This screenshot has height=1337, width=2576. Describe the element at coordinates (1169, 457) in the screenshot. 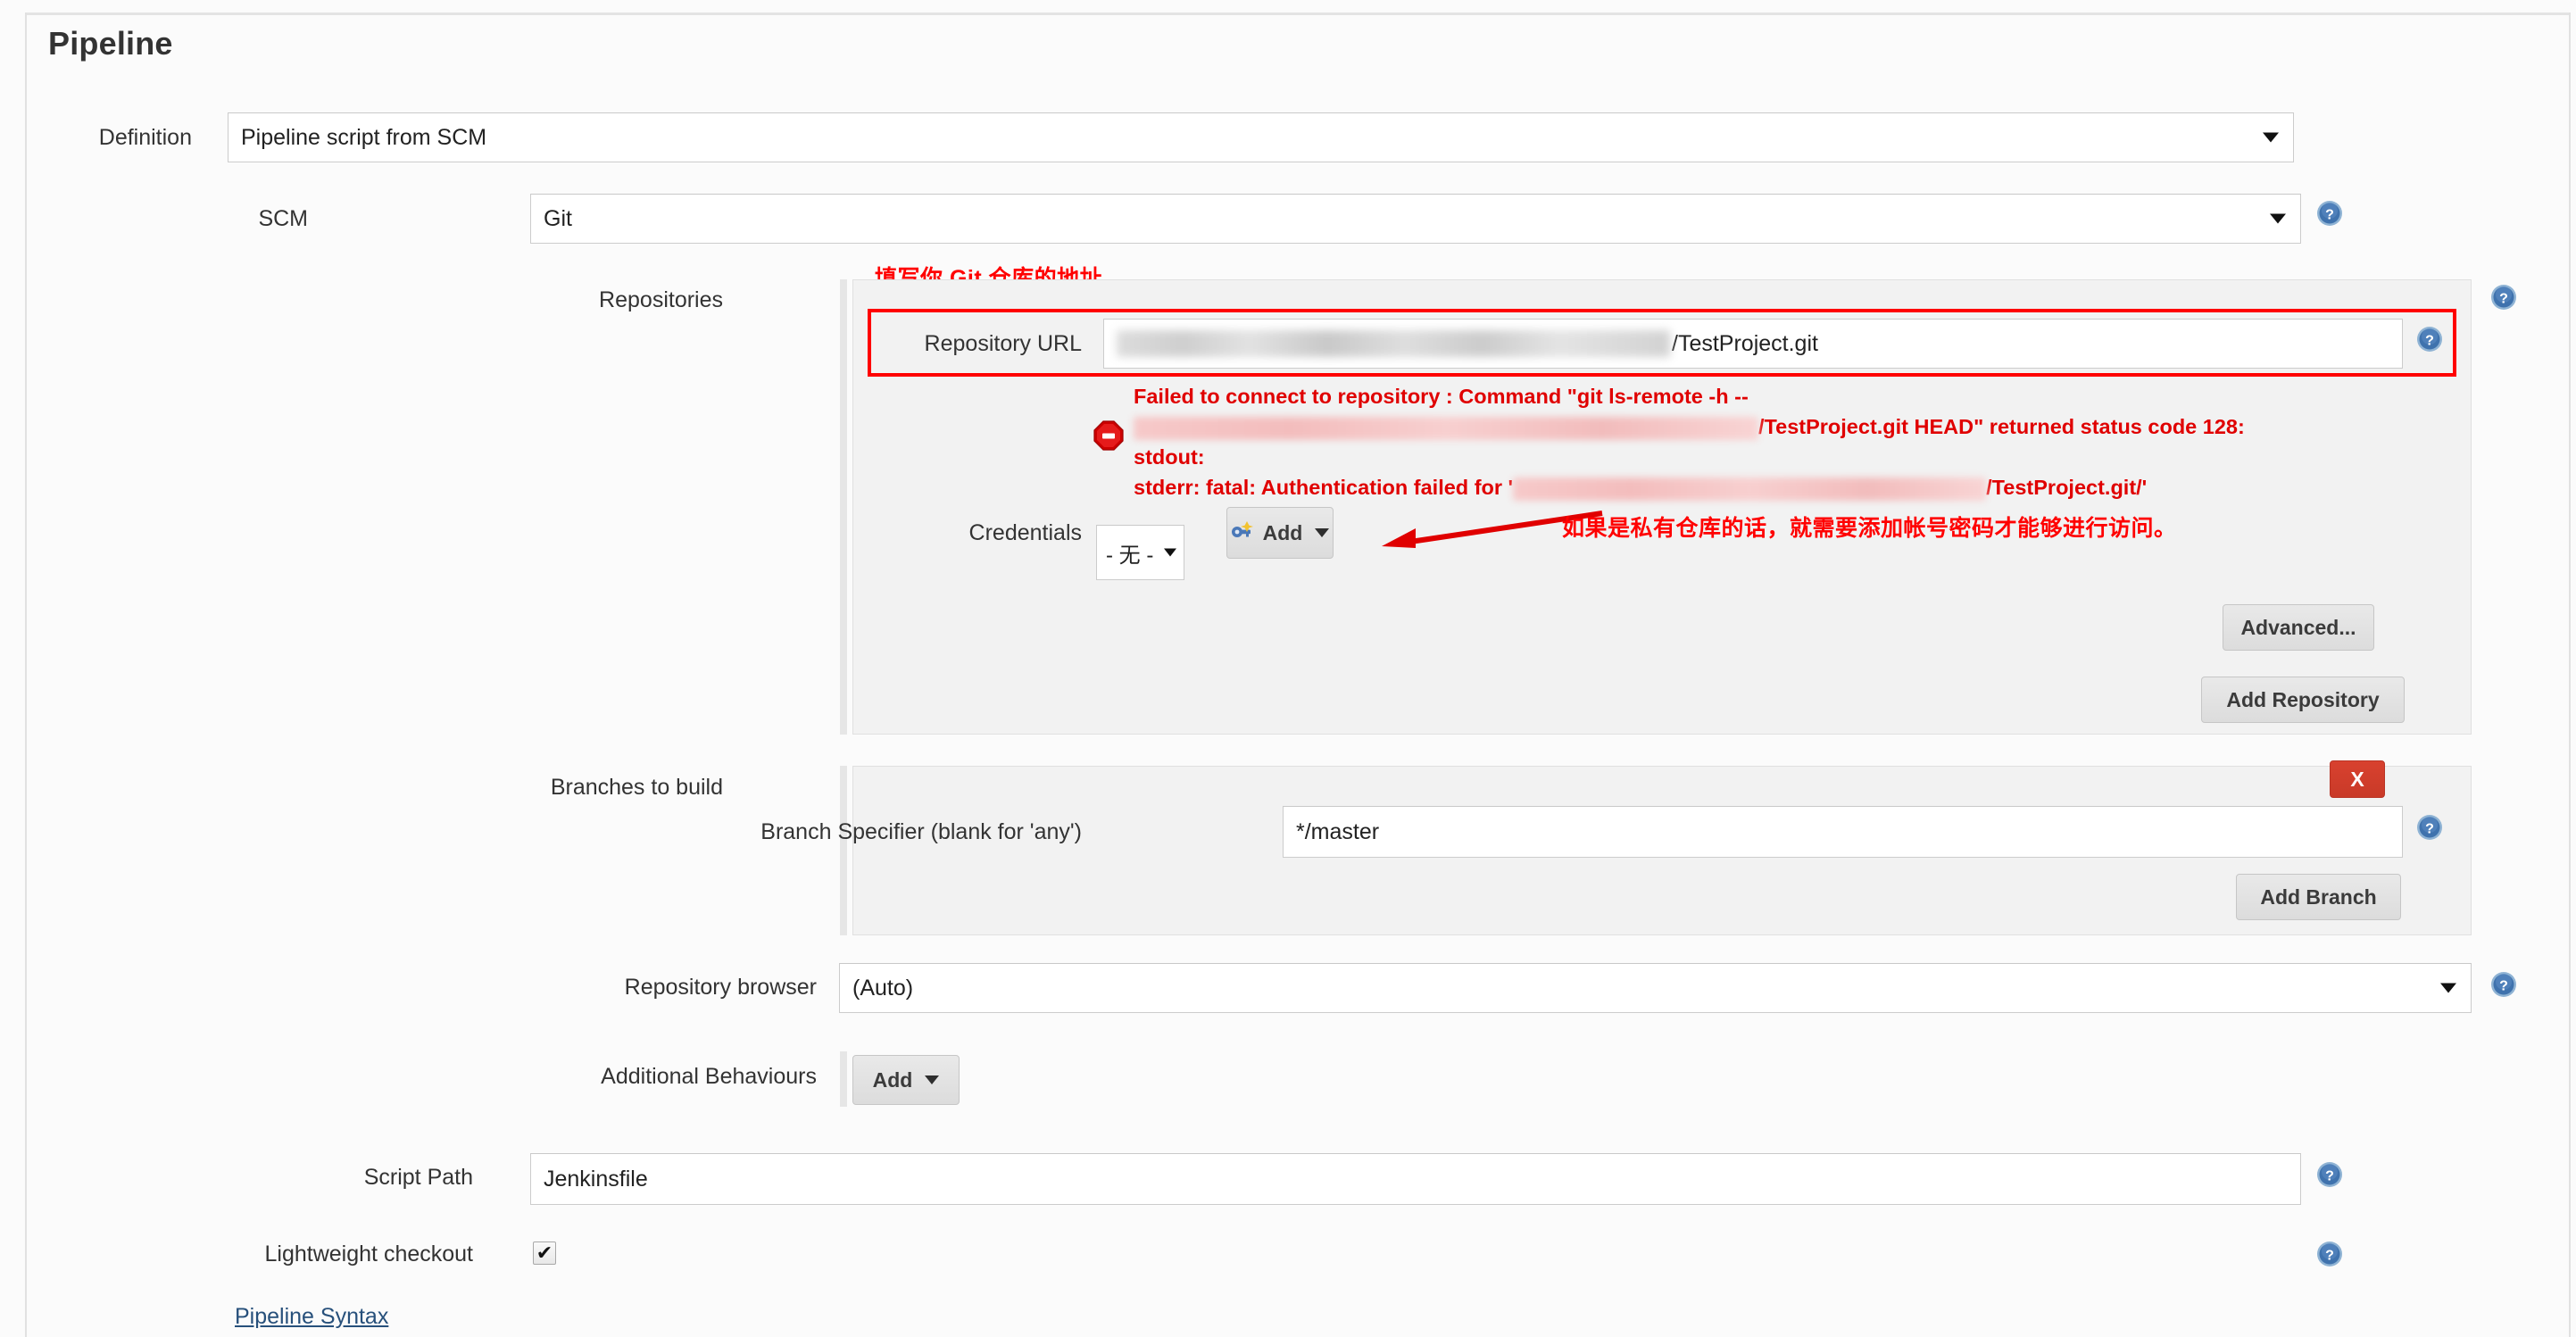

I see `error-line-3: stdout:` at that location.